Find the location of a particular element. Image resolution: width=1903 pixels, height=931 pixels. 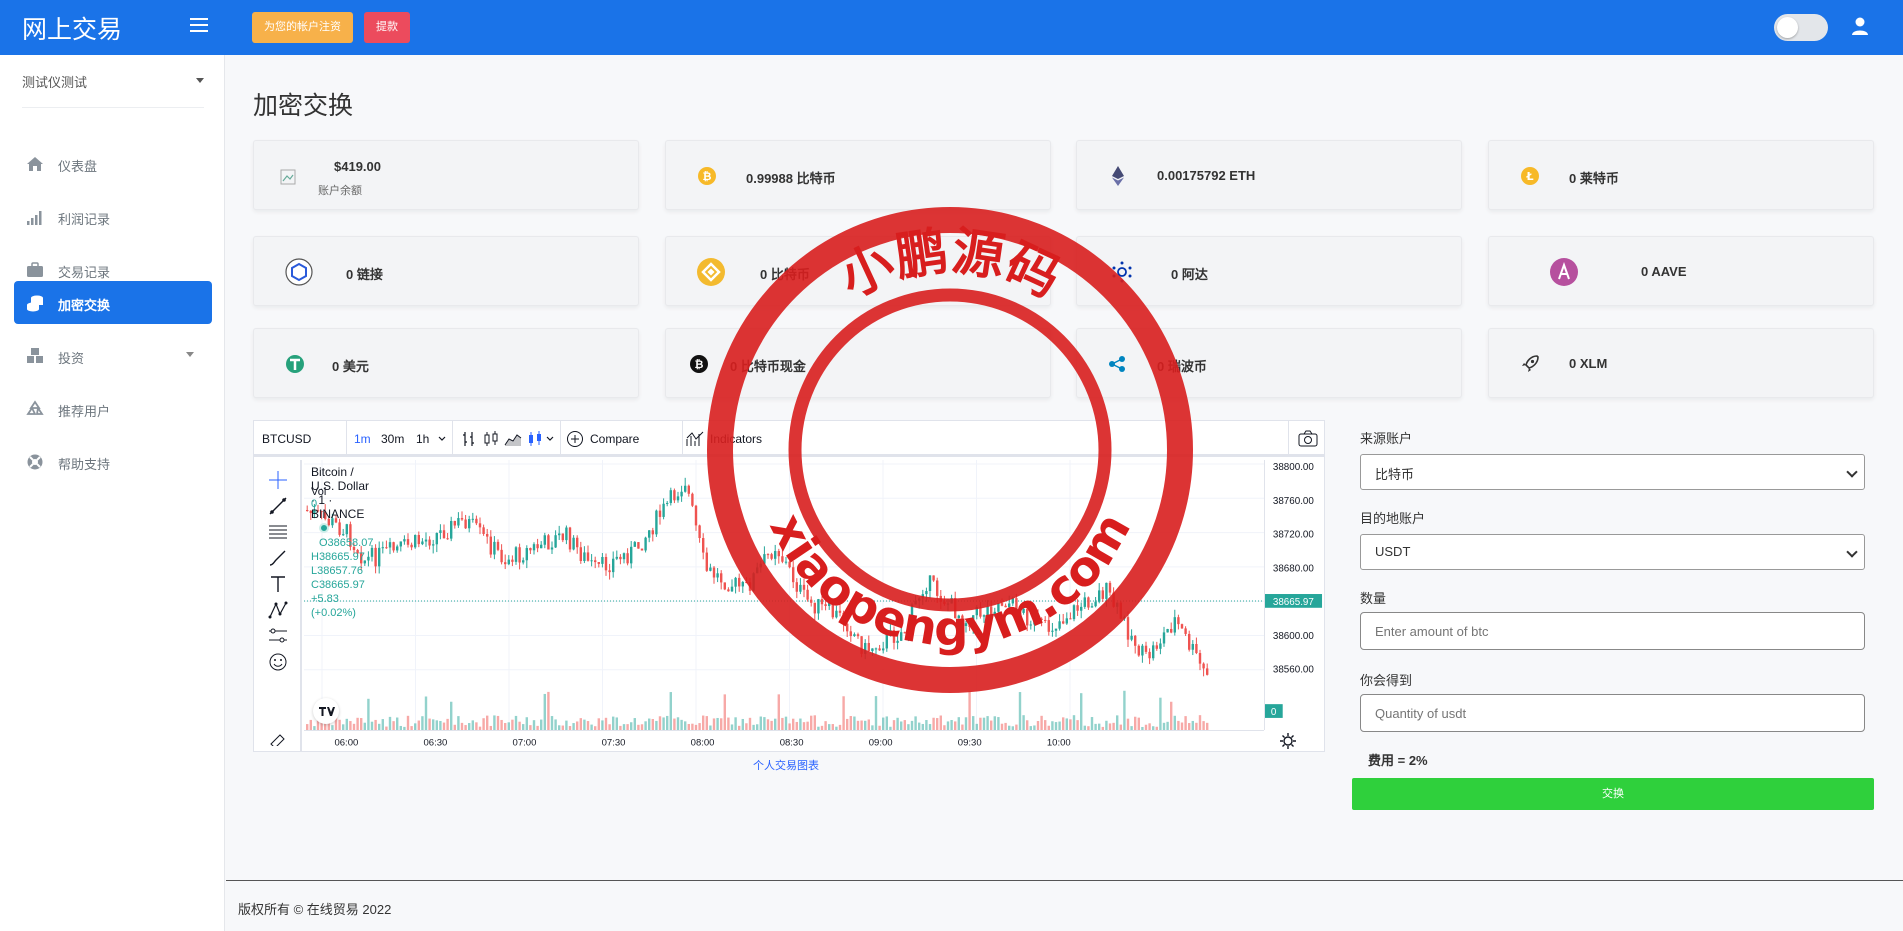

sidebar-item-invest: 投资 is located at coordinates (113, 355).